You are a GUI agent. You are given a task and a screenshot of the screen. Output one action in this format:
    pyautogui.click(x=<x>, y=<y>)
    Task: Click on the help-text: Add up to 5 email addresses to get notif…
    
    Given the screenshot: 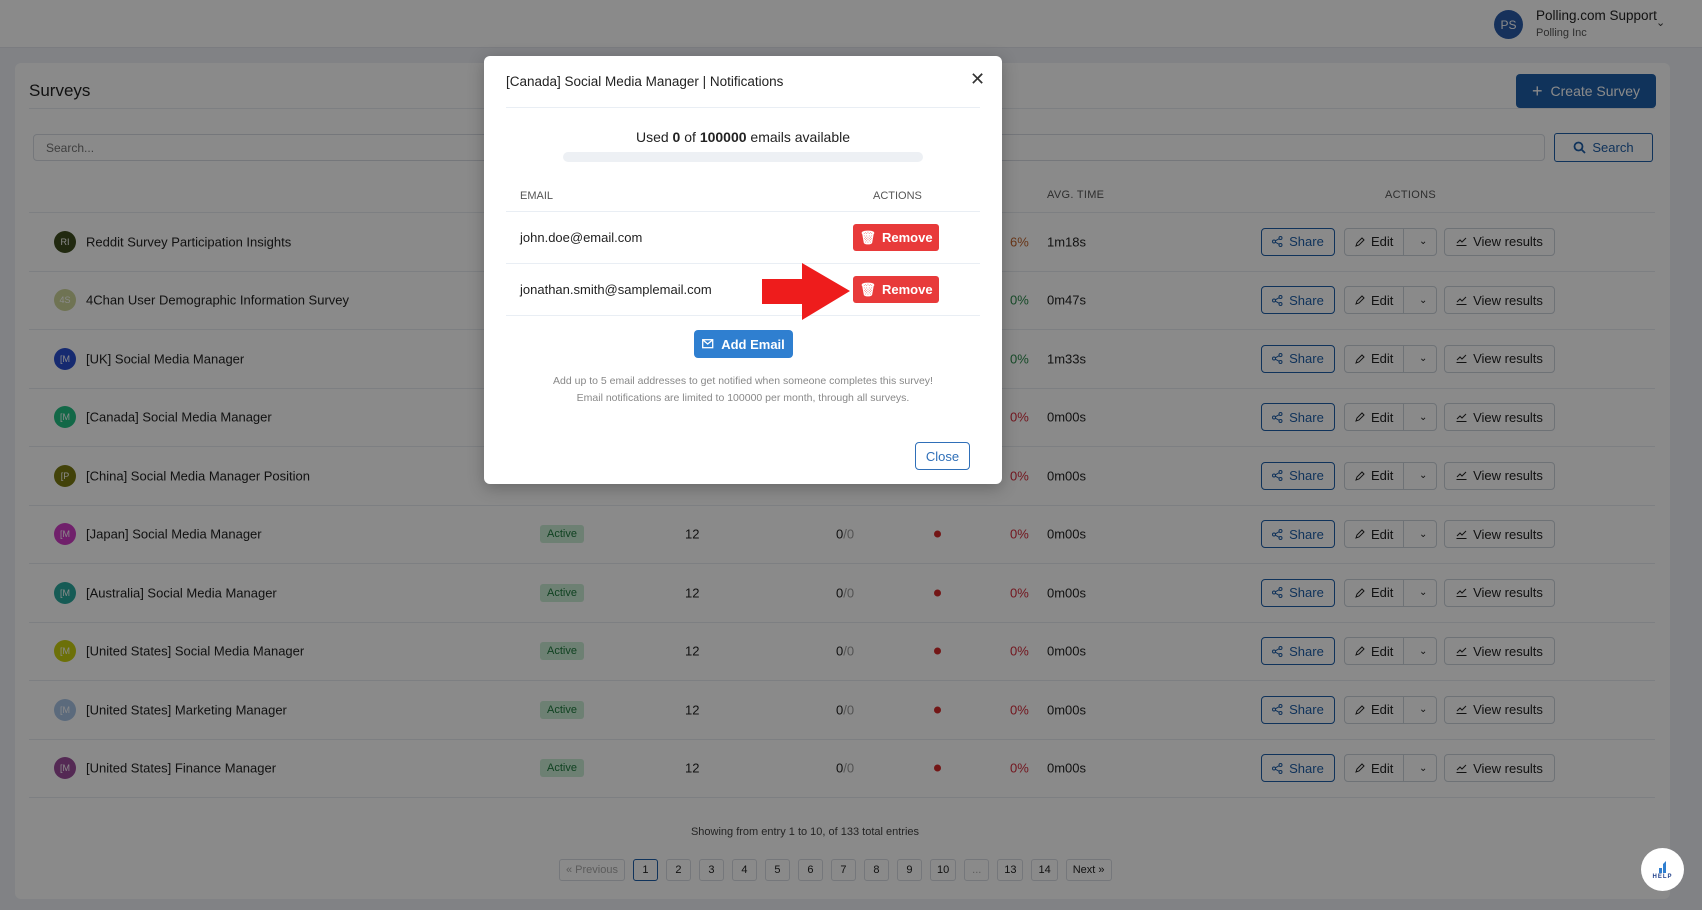 What is the action you would take?
    pyautogui.click(x=743, y=381)
    